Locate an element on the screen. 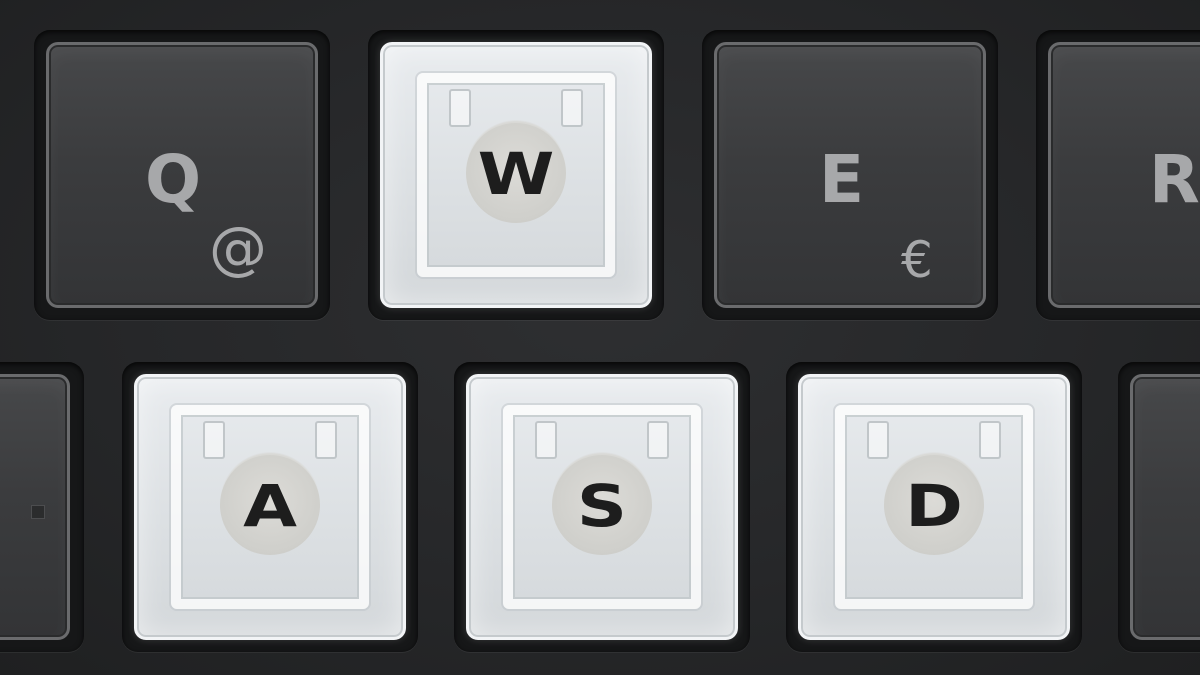  r-key-label: R is located at coordinates (1174, 179).